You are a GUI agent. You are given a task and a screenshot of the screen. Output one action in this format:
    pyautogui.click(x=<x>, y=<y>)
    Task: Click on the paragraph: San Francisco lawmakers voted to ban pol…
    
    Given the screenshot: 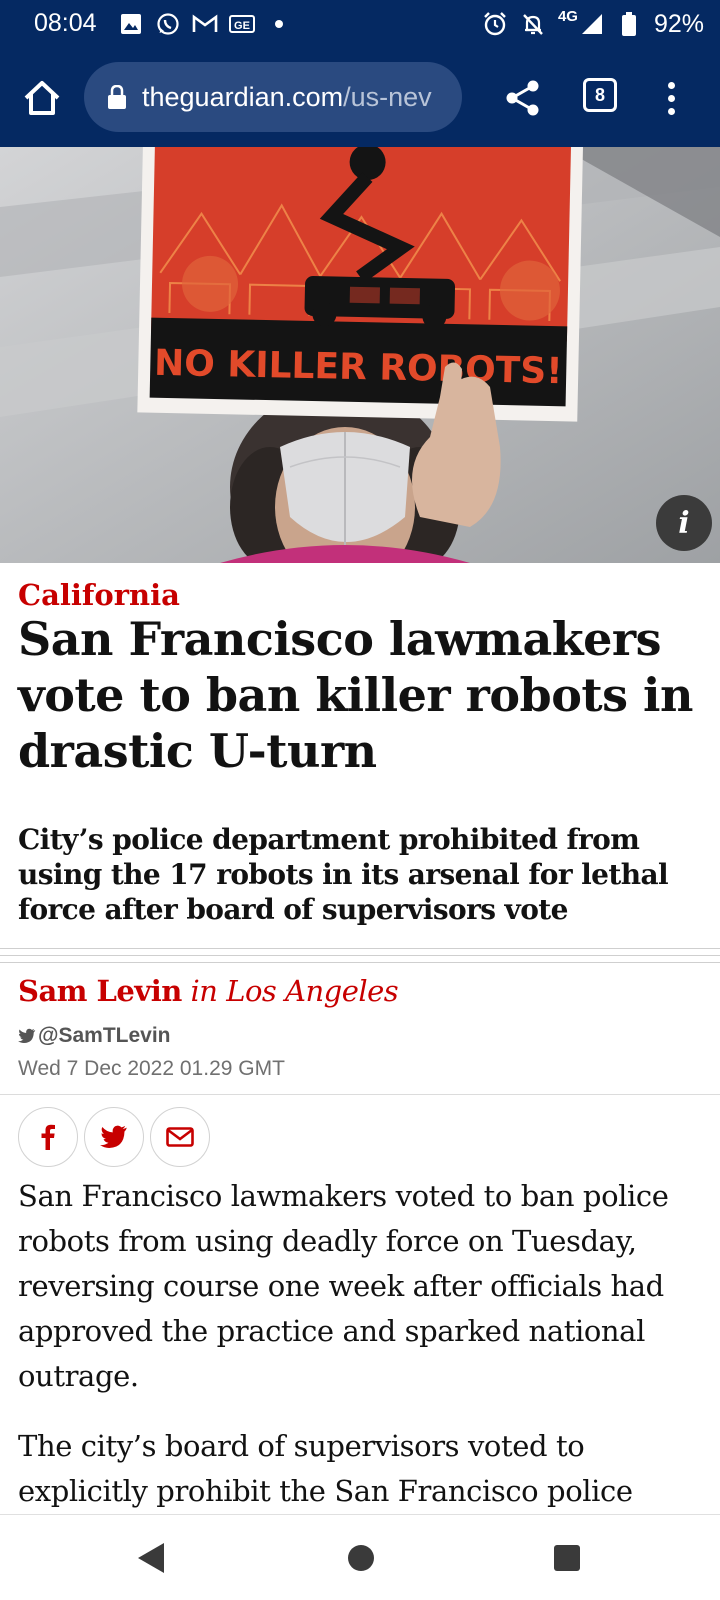 What is the action you would take?
    pyautogui.click(x=343, y=1286)
    